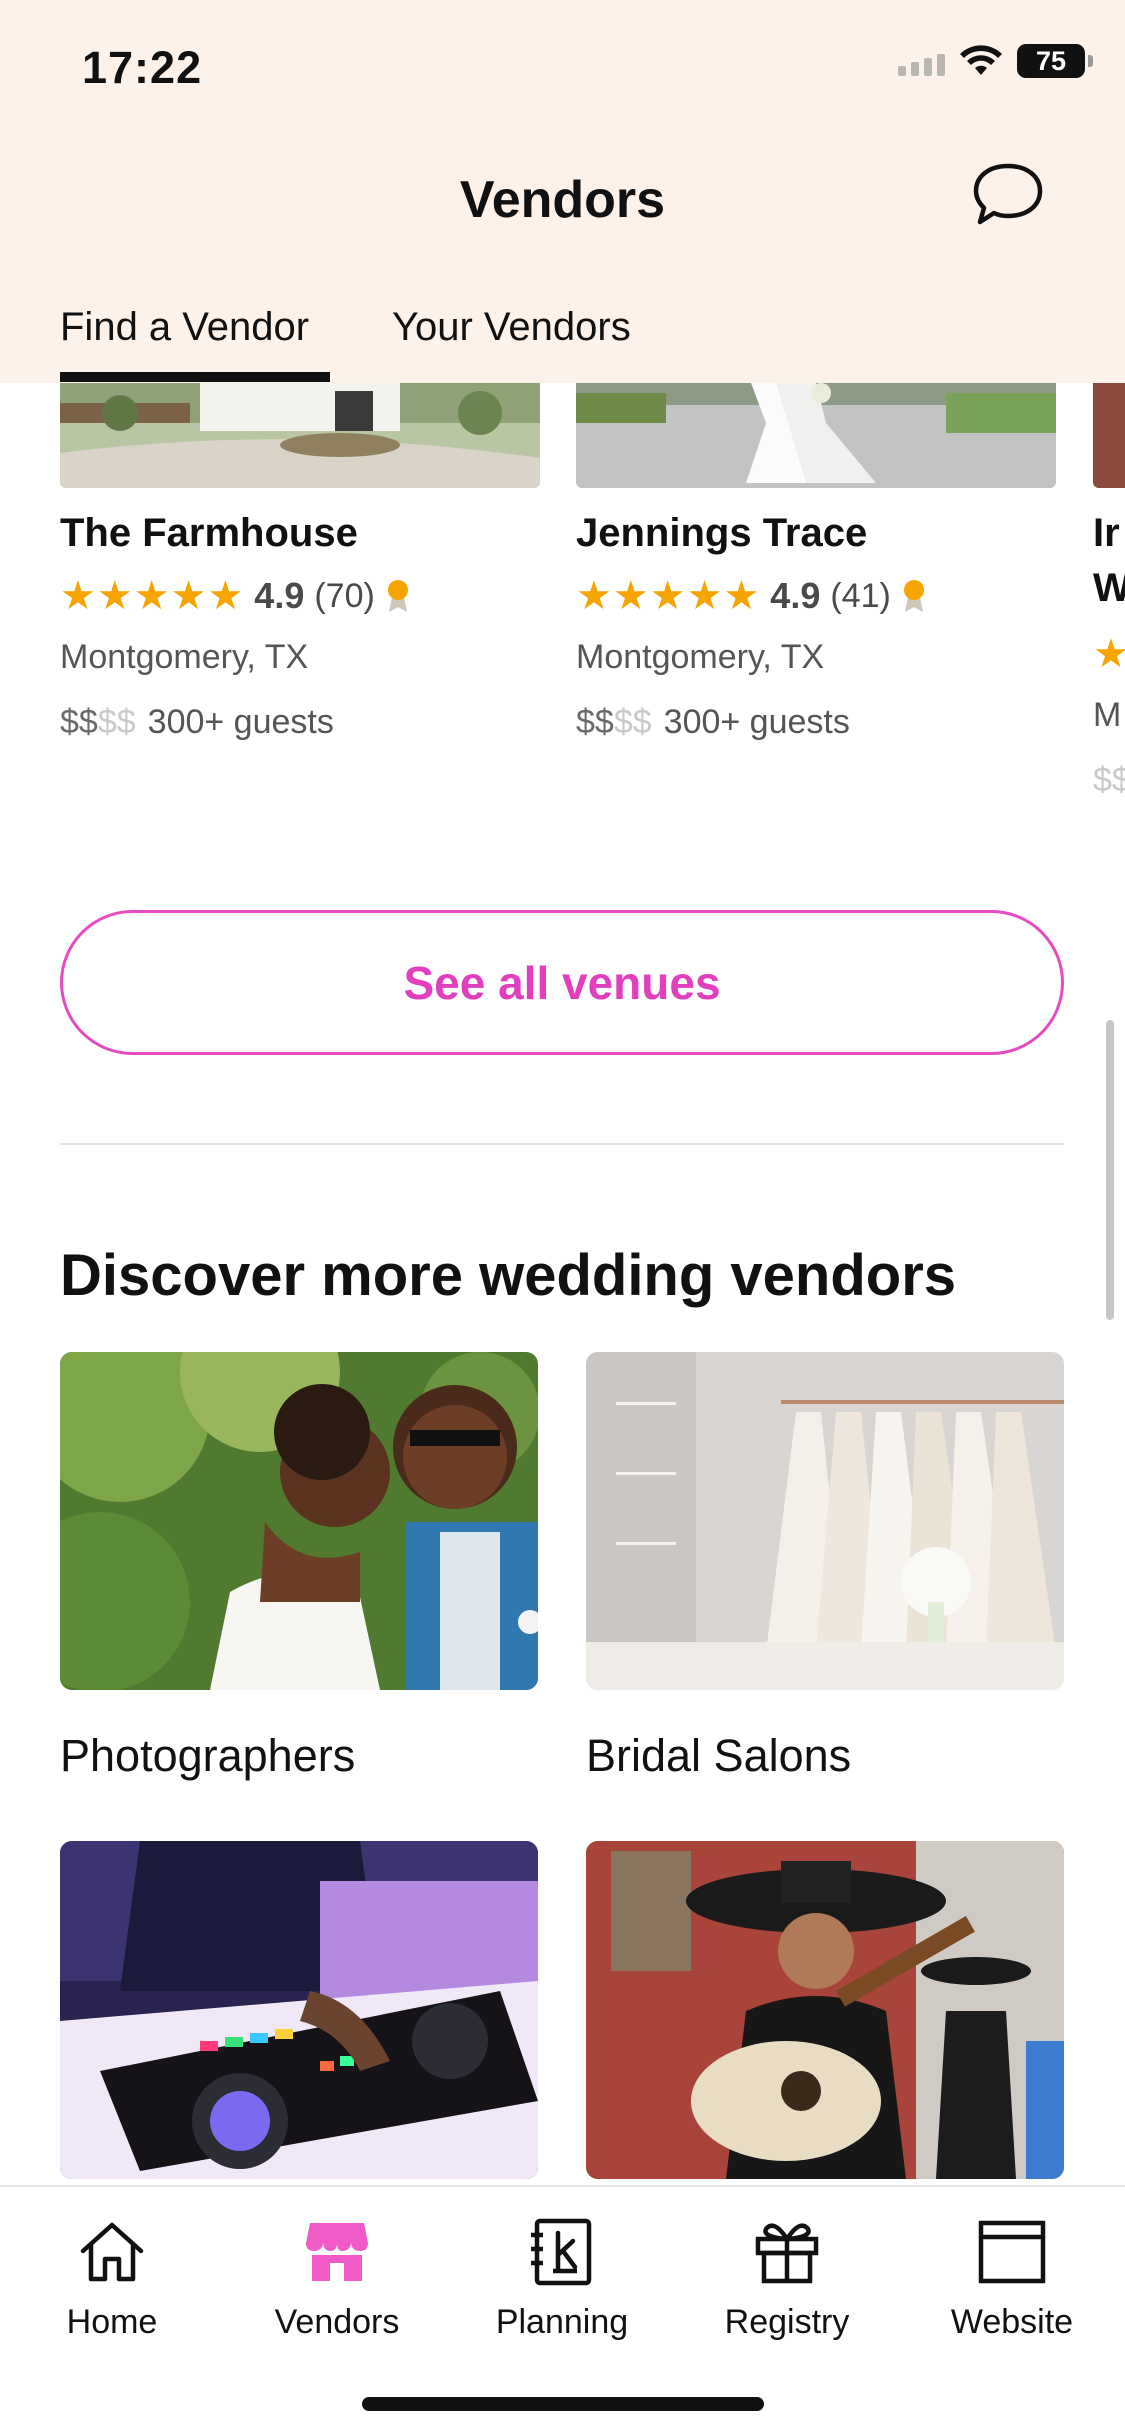 The height and width of the screenshot is (2436, 1125). Describe the element at coordinates (562, 200) in the screenshot. I see `page-title: Vendors` at that location.